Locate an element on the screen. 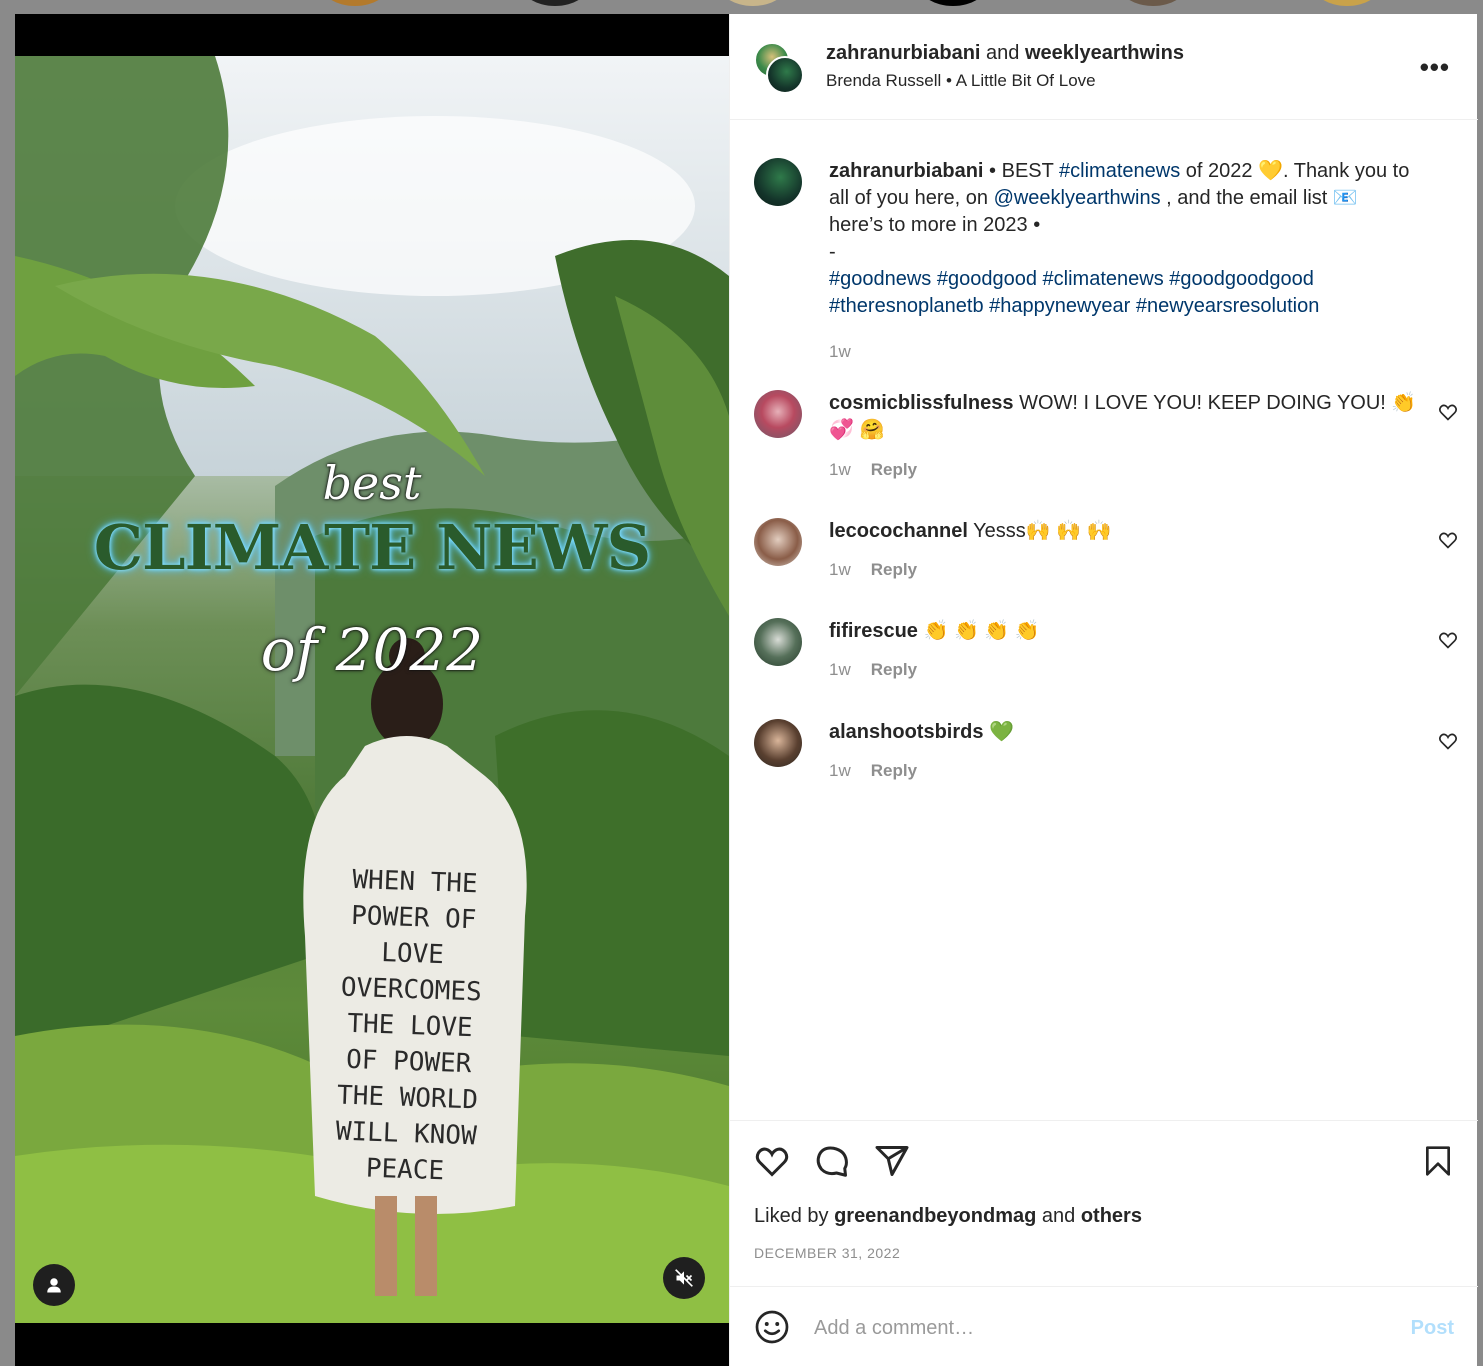 The height and width of the screenshot is (1366, 1483). yellow-heart-emoji: 💛 is located at coordinates (1270, 171).